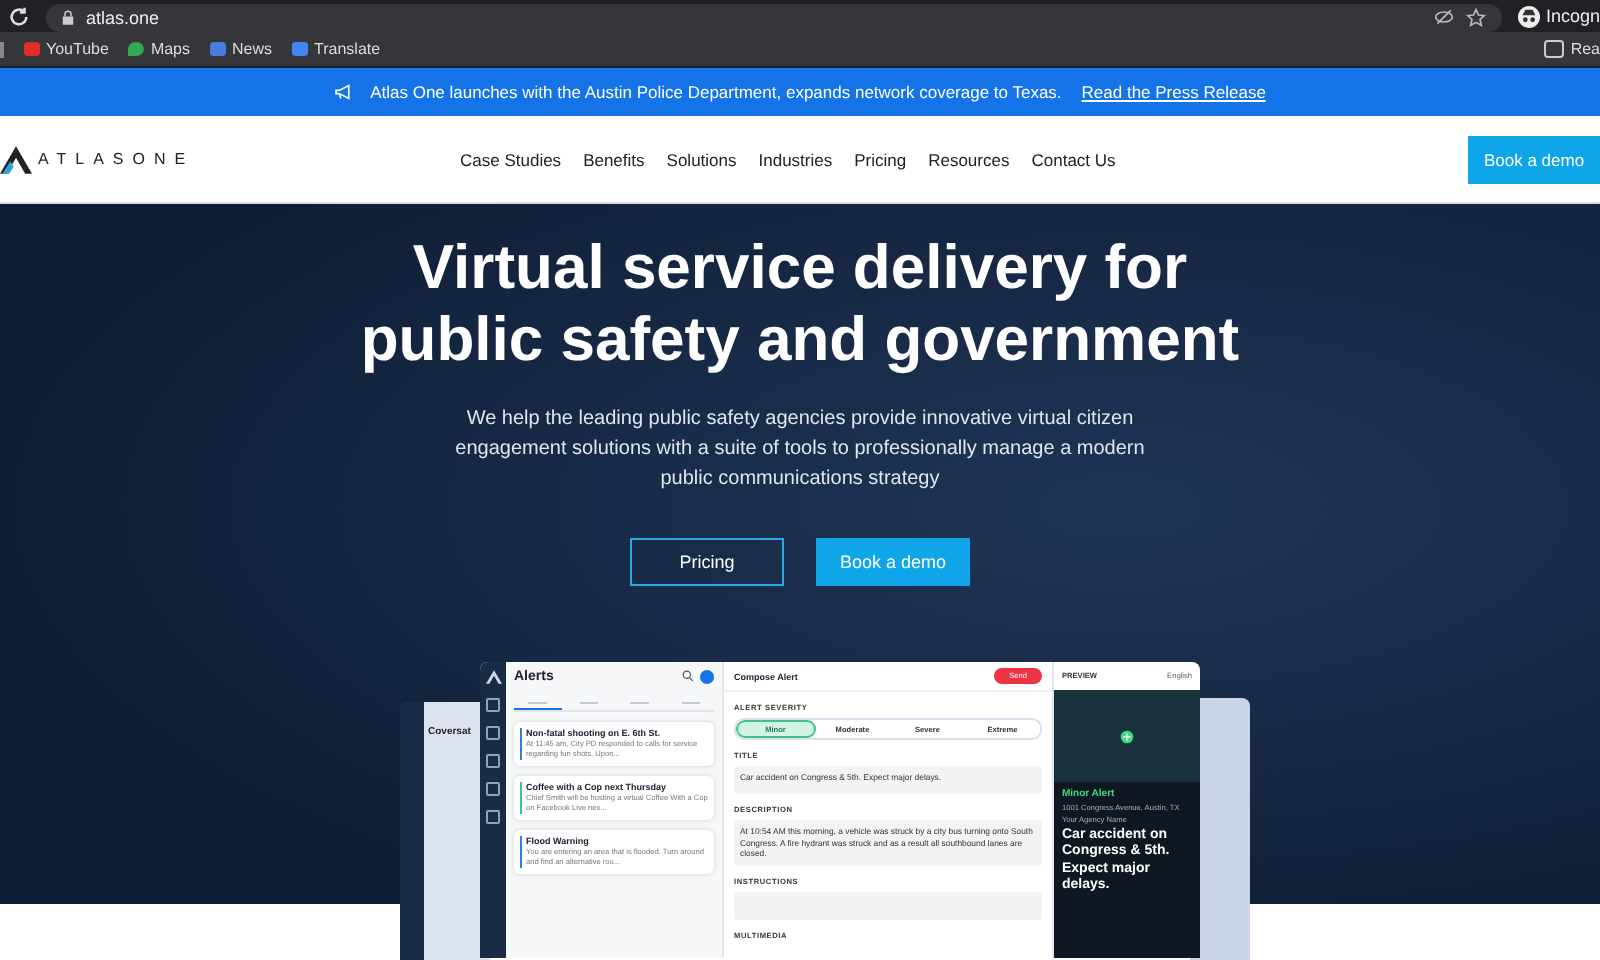 The height and width of the screenshot is (960, 1600). I want to click on press-release-link: Read the Press Release, so click(1173, 92).